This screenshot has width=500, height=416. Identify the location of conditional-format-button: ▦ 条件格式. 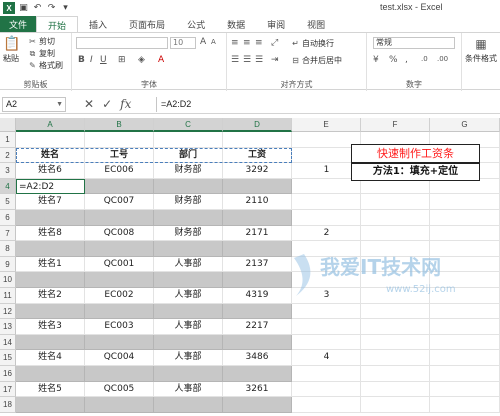
(481, 50).